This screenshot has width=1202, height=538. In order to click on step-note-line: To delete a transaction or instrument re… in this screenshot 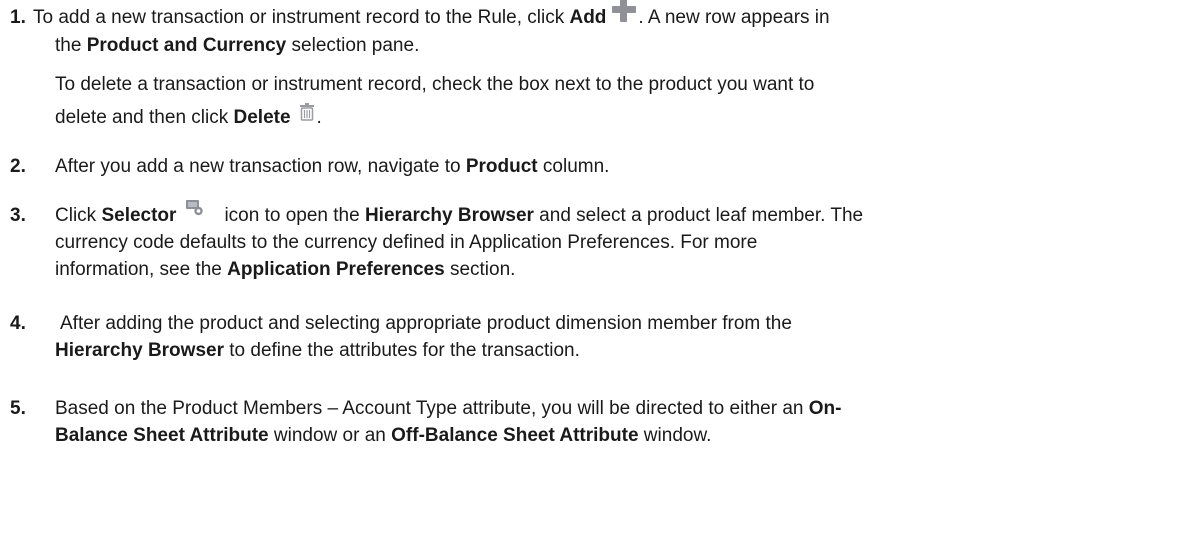, I will do `click(435, 84)`.